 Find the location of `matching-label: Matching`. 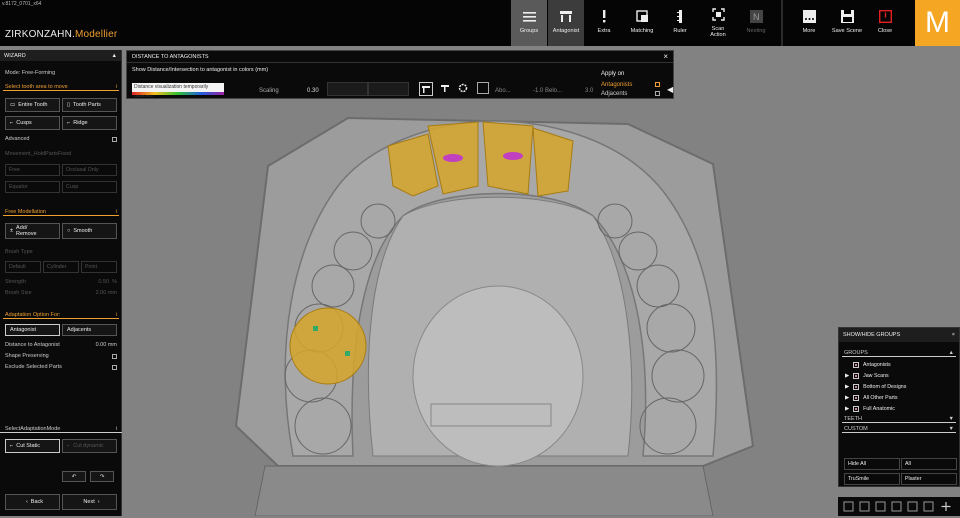

matching-label: Matching is located at coordinates (642, 31).